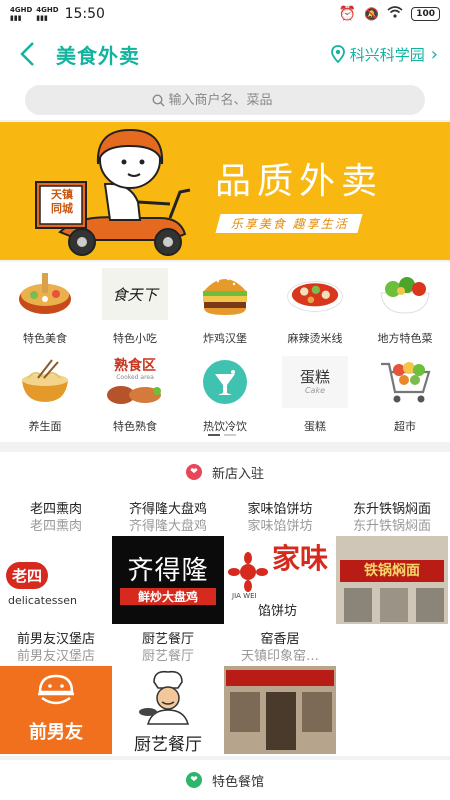  What do you see at coordinates (225, 54) in the screenshot?
I see `app-header: 美食外卖 科兴科学园 ›` at bounding box center [225, 54].